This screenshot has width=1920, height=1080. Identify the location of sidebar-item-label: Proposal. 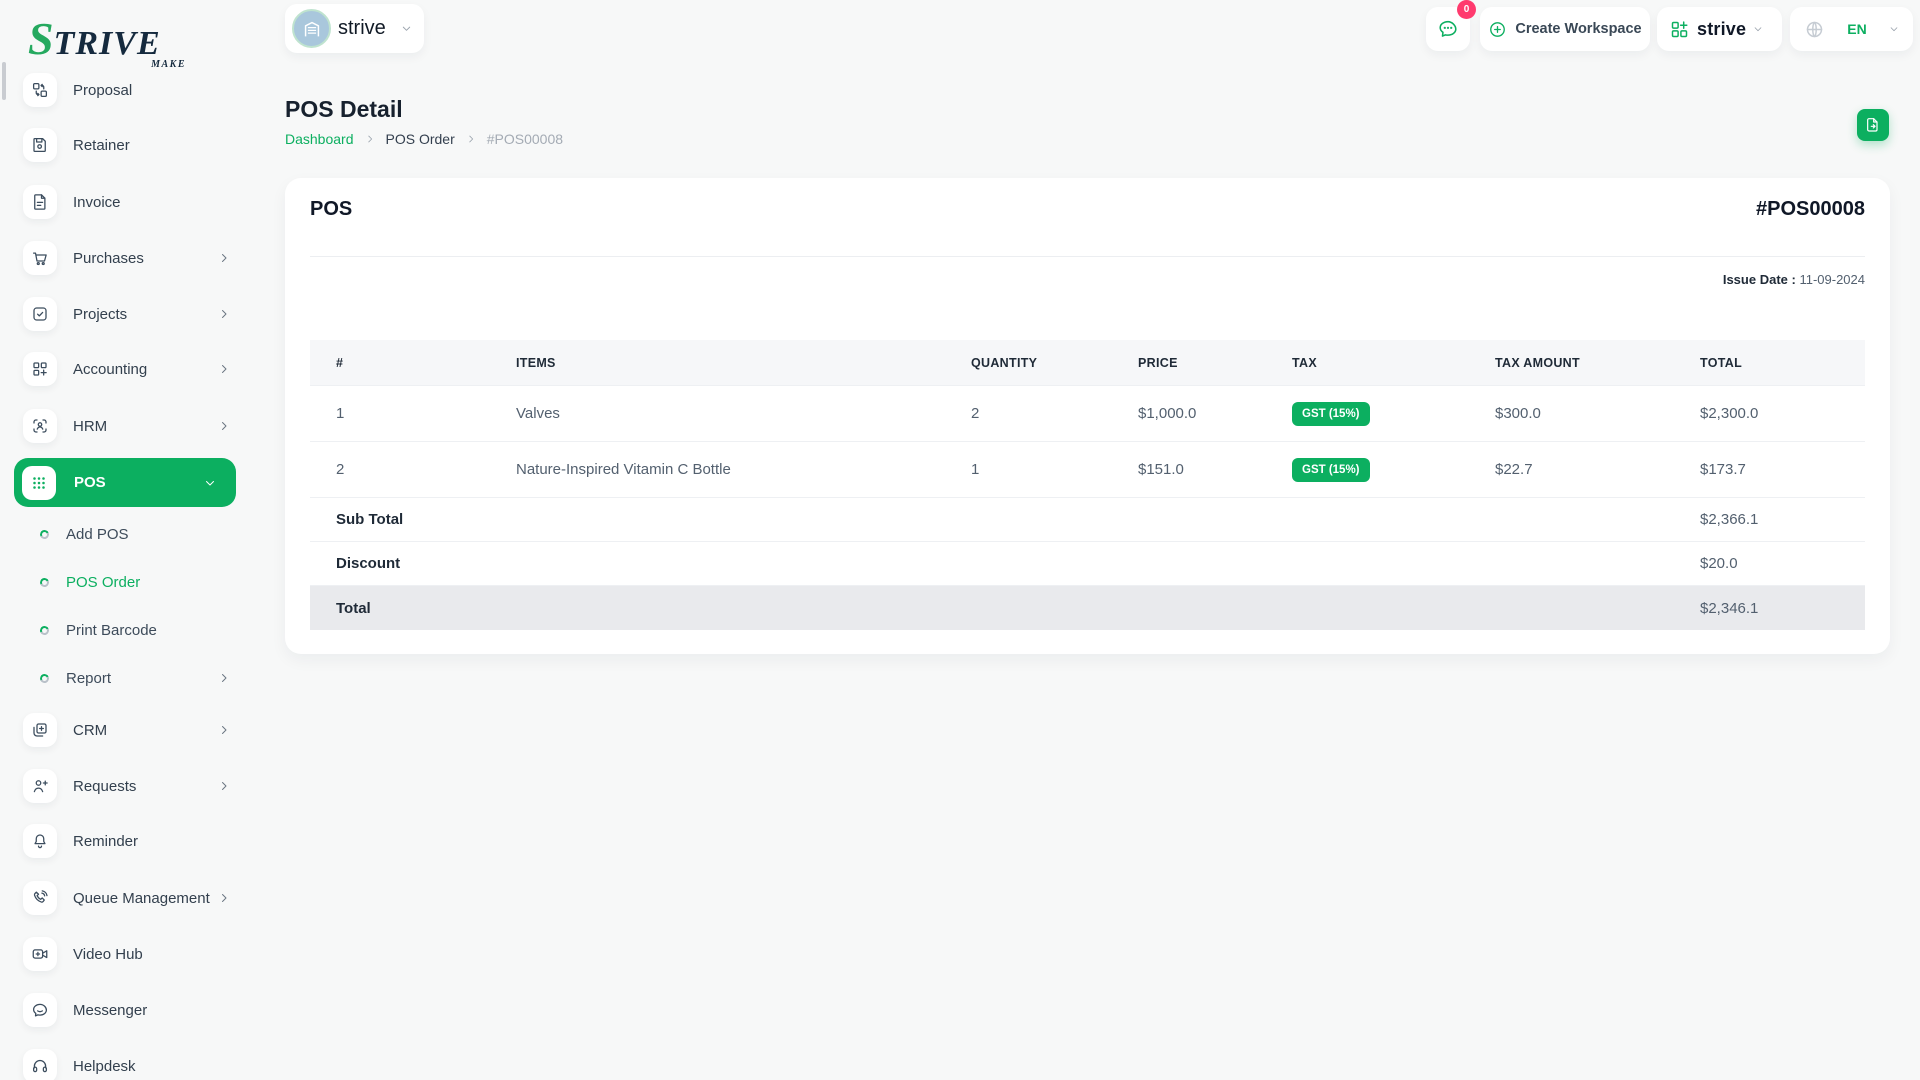
(103, 90).